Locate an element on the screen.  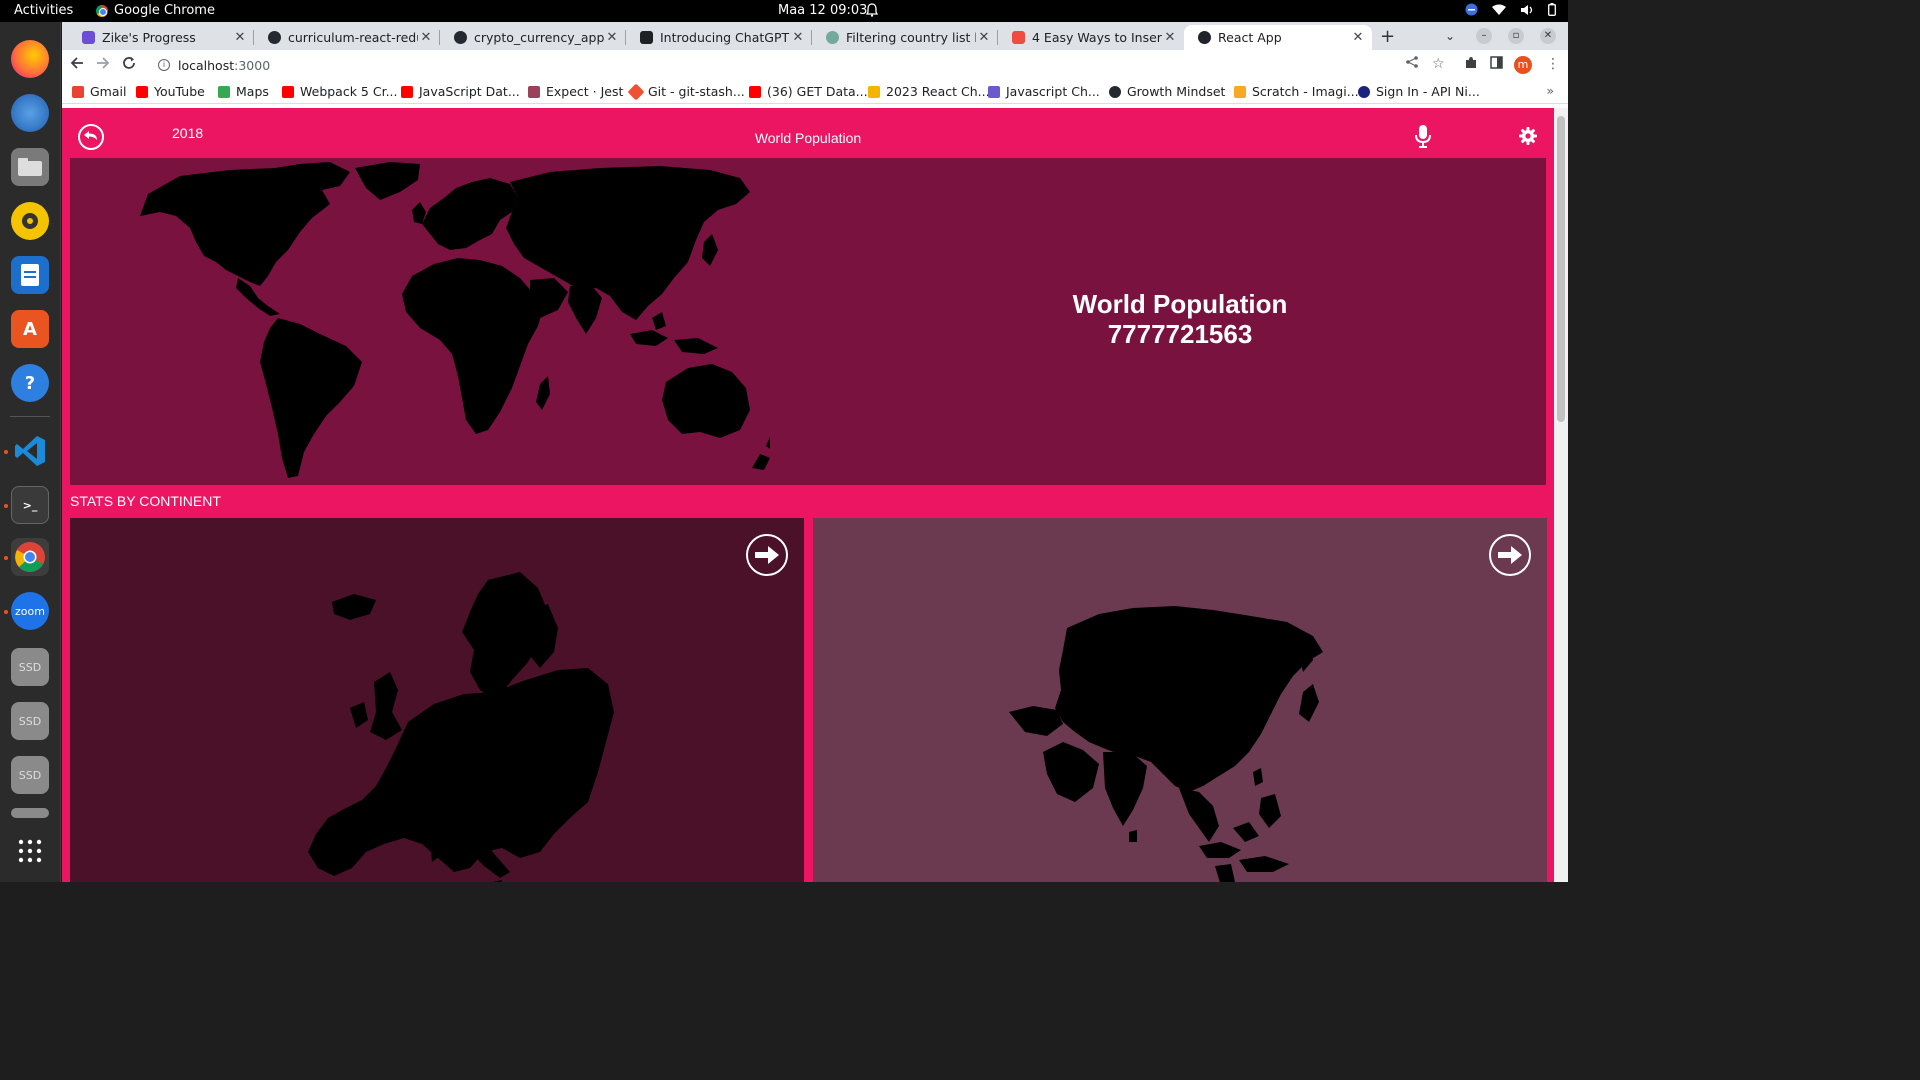
browser-tab: crypto_currency_app/al ✕ is located at coordinates (533, 37).